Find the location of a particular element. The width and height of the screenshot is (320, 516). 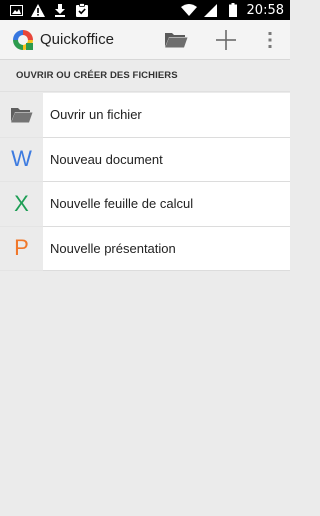

status-system: 20:58 is located at coordinates (232, 10).